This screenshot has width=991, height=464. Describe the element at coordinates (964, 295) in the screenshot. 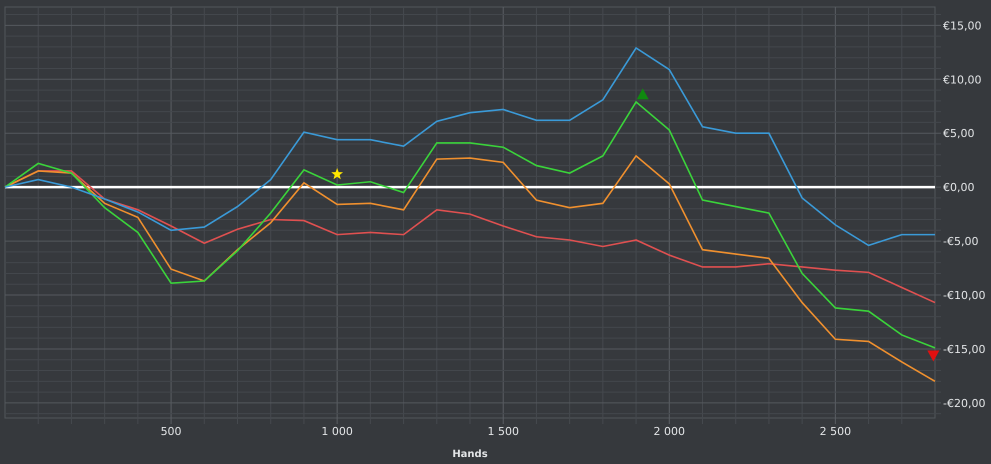

I see `axis-label: -€10,00` at that location.